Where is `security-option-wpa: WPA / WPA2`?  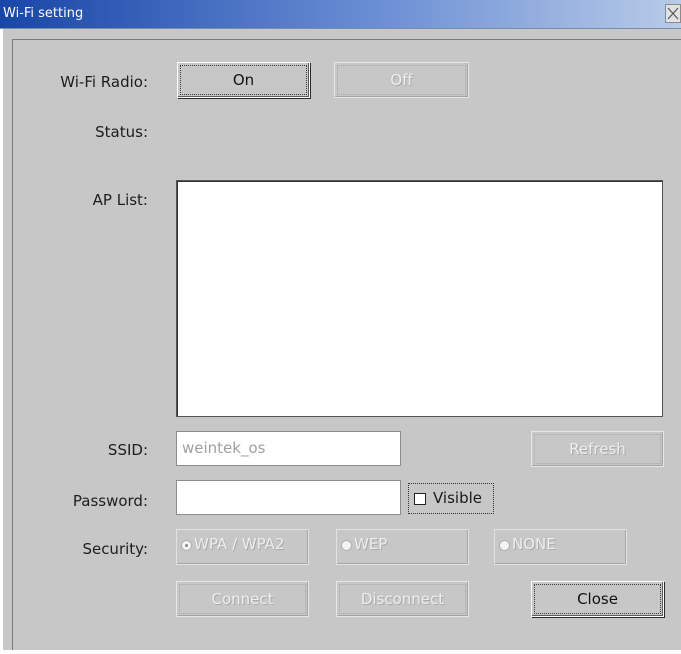
security-option-wpa: WPA / WPA2 is located at coordinates (242, 547).